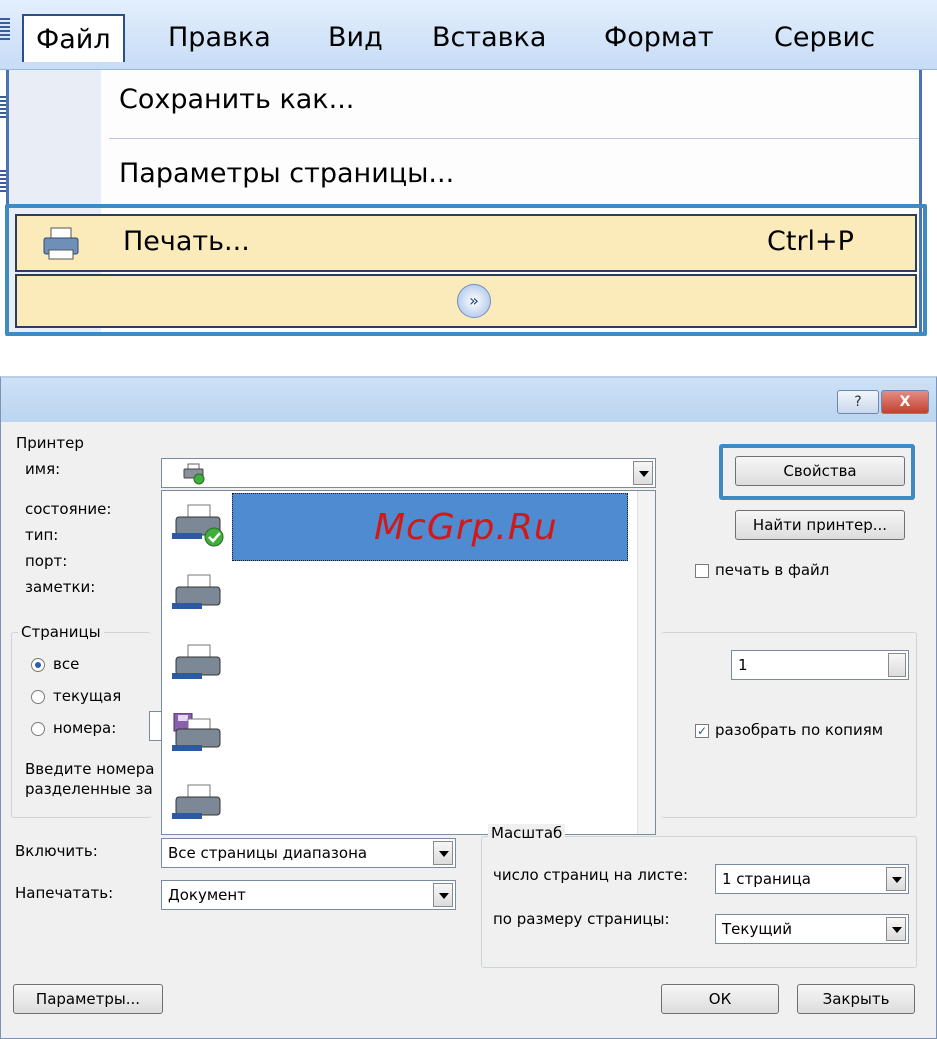 The image size is (937, 1039). Describe the element at coordinates (699, 896) in the screenshot. I see `zoom-group: Масштаб` at that location.